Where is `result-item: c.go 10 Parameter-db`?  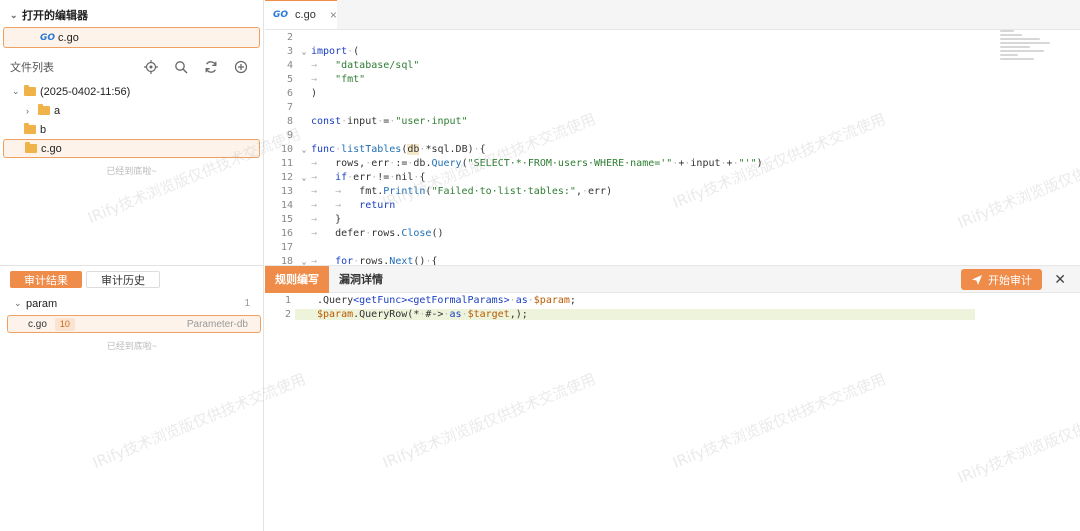
result-item: c.go 10 Parameter-db is located at coordinates (134, 324).